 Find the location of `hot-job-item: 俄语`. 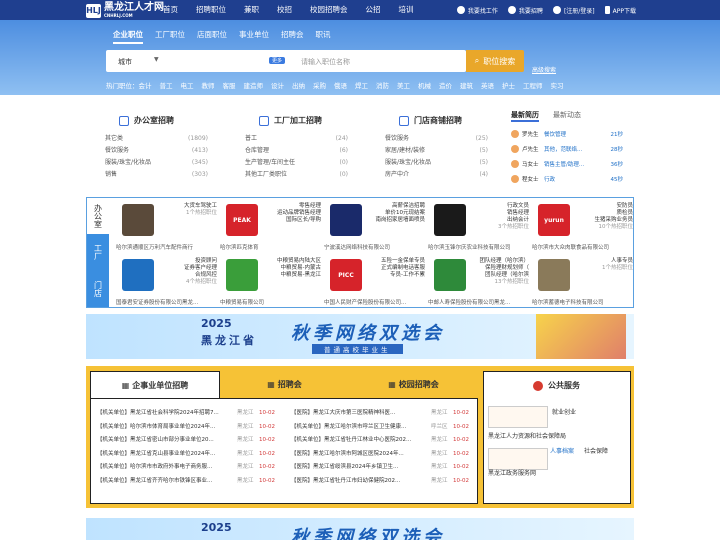

hot-job-item: 俄语 is located at coordinates (340, 85).